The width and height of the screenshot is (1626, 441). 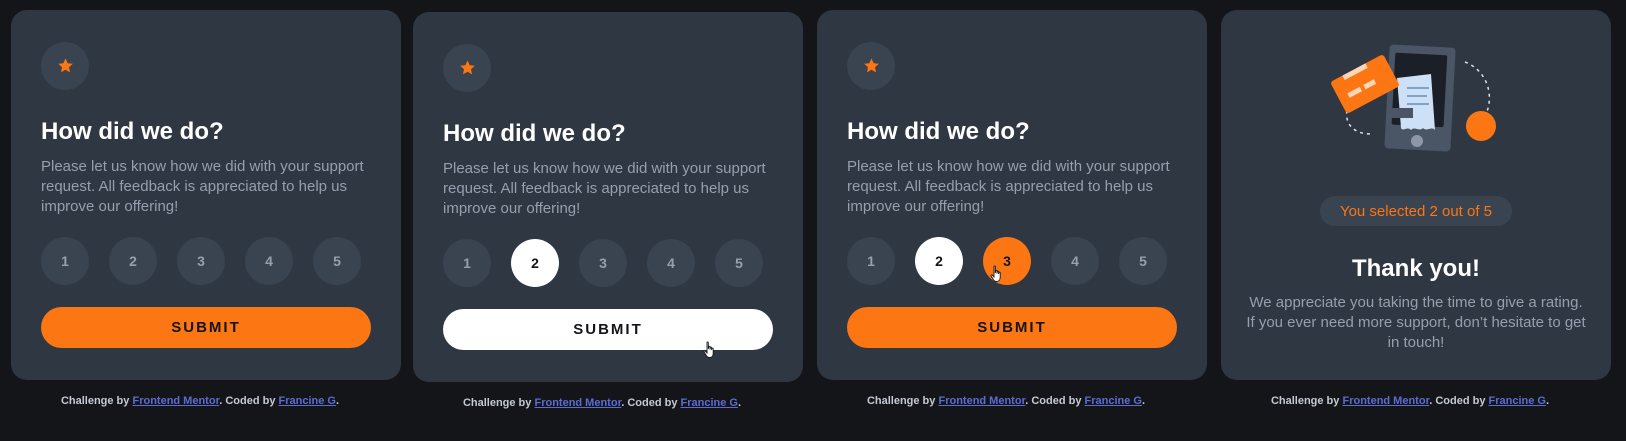 What do you see at coordinates (1413, 98) in the screenshot?
I see `phone-receipt-card-illustration` at bounding box center [1413, 98].